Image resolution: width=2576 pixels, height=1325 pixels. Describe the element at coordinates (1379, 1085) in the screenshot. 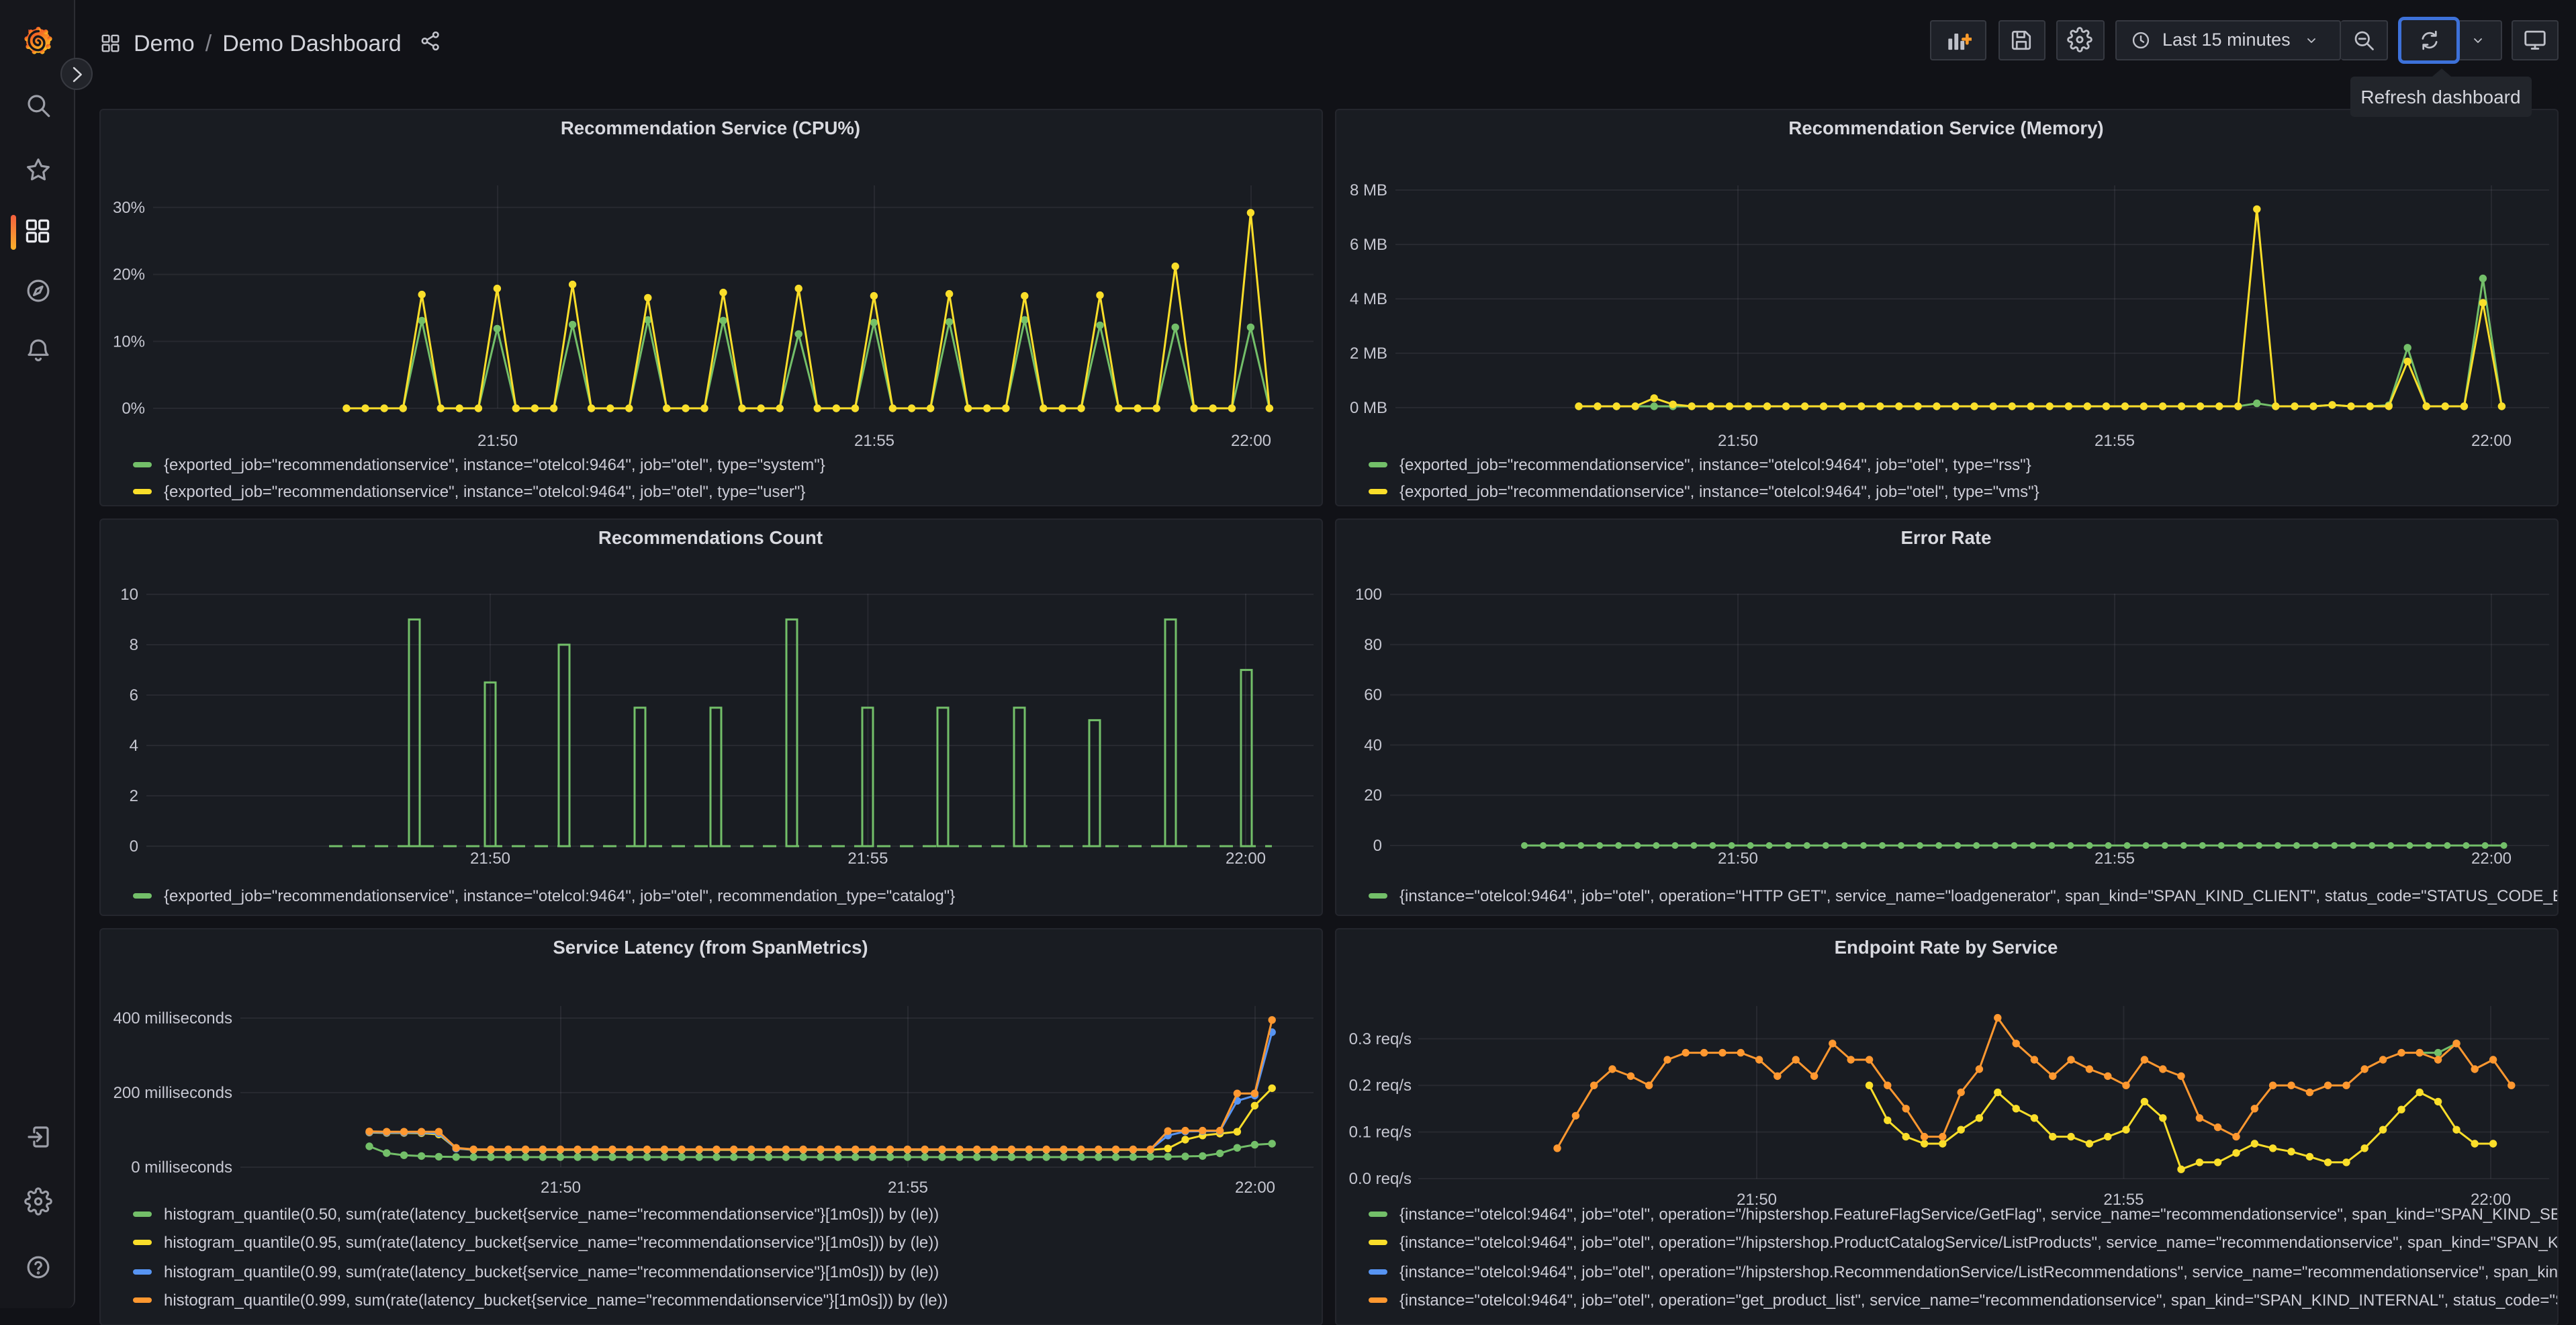

I see `svg-text: 0.2 req/s` at that location.